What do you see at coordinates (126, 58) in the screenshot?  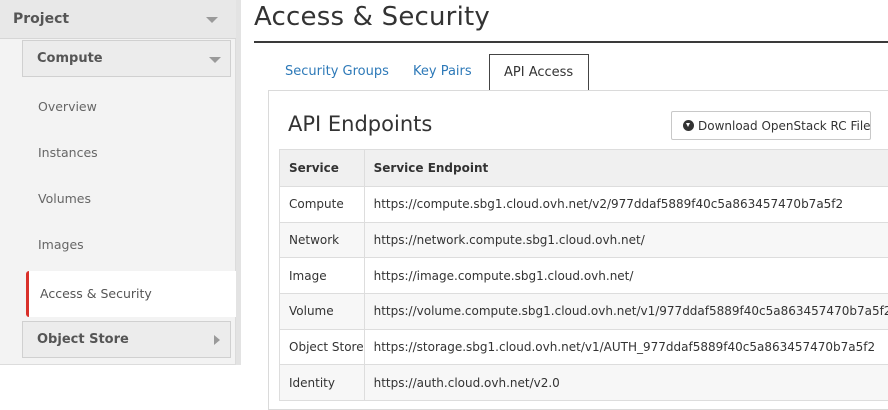 I see `compute-panel-toggle: Compute` at bounding box center [126, 58].